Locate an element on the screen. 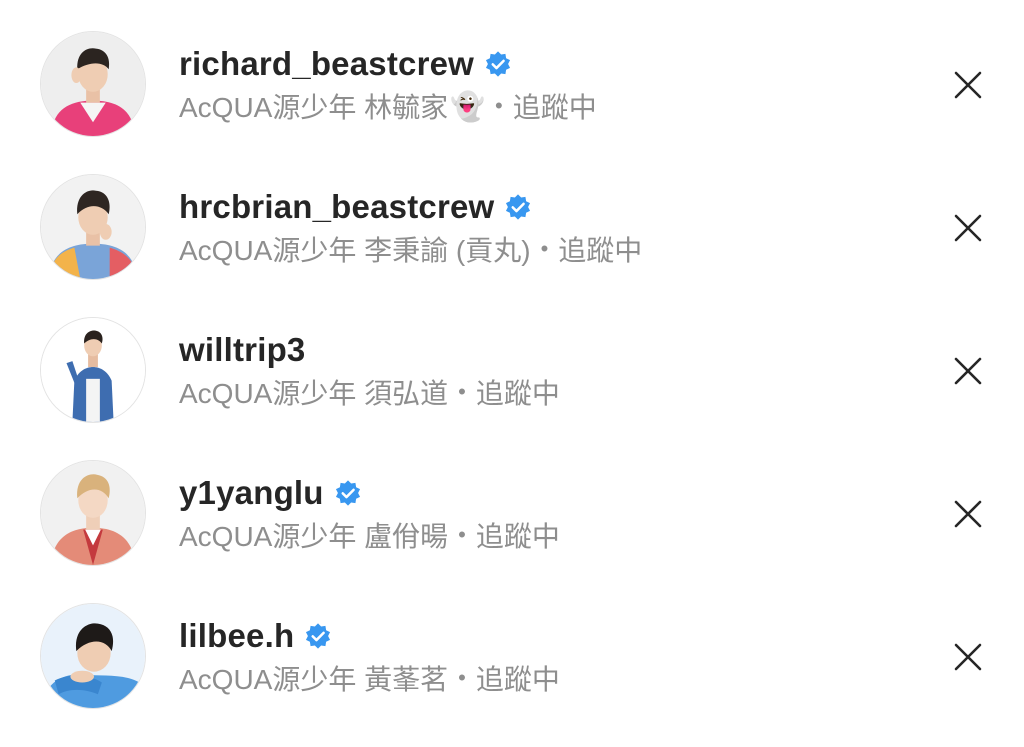 The height and width of the screenshot is (747, 1024). account-subtitle: AcQUA源少年 李秉諭 (貢丸) • 追蹤中 is located at coordinates (410, 249).